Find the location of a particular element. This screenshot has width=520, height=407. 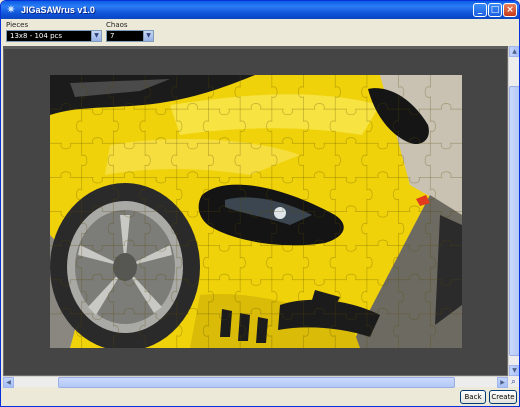

title-bar: ✷ JIGaSAWrus v1.0 _ □ × is located at coordinates (260, 10).